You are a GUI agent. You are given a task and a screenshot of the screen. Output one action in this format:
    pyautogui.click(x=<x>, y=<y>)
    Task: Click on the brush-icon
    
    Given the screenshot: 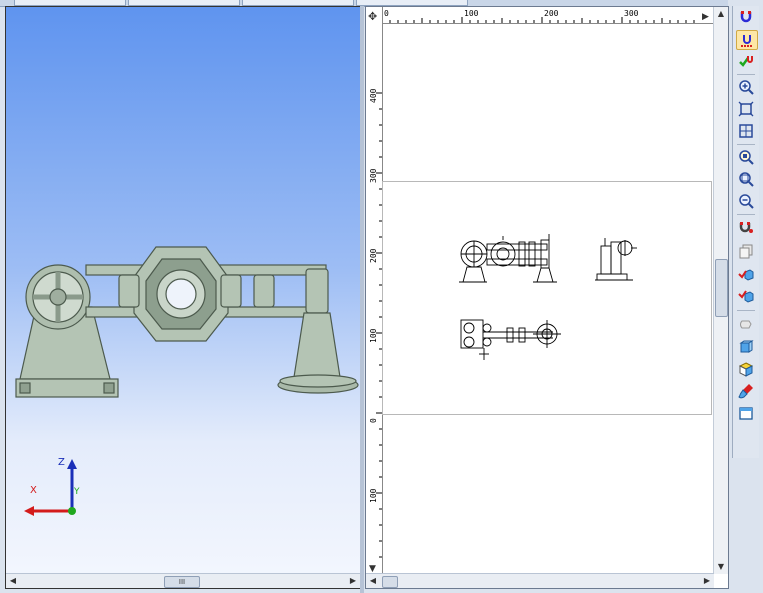 What is the action you would take?
    pyautogui.click(x=746, y=391)
    